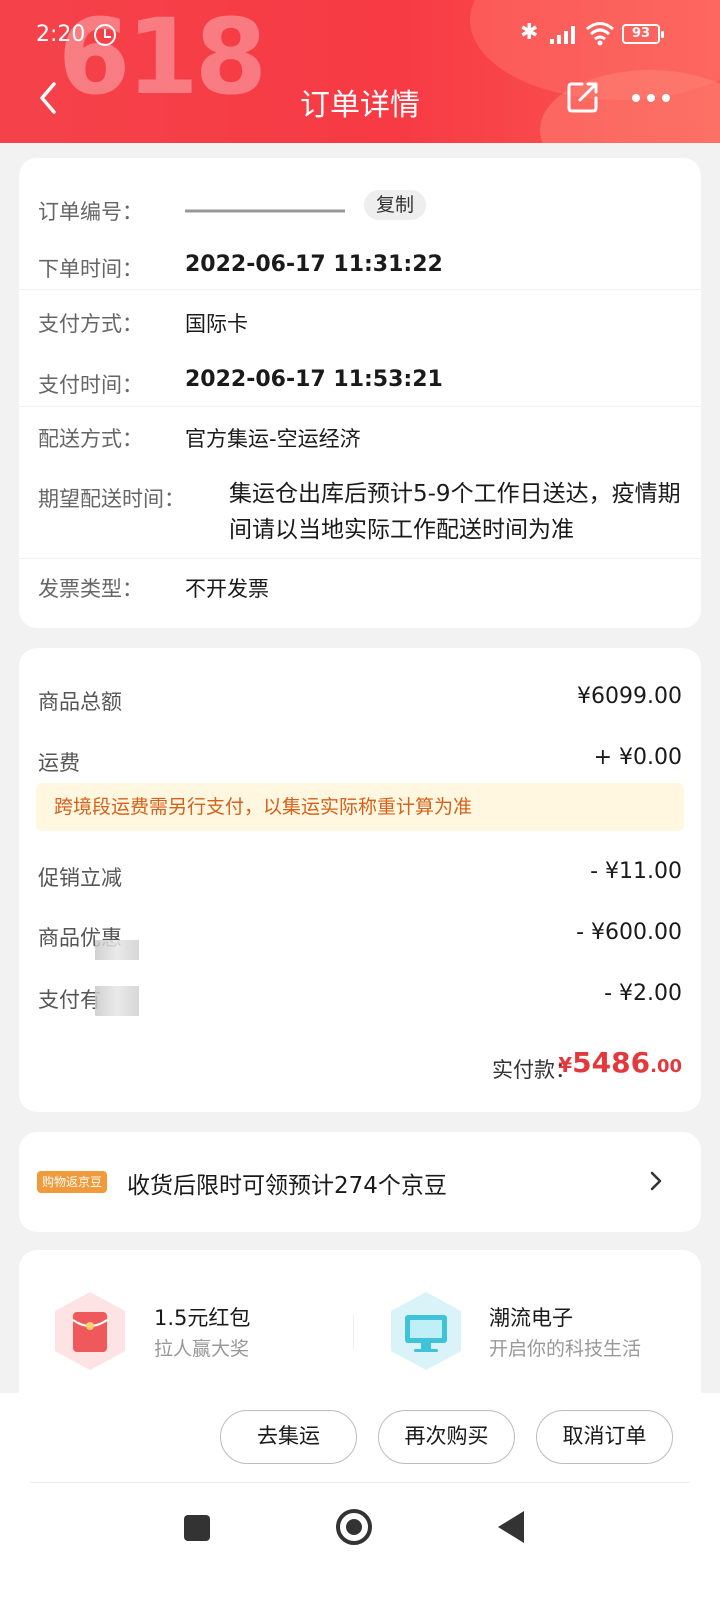 This screenshot has height=1601, width=720. What do you see at coordinates (360, 105) in the screenshot?
I see `page-title: 订单详情` at bounding box center [360, 105].